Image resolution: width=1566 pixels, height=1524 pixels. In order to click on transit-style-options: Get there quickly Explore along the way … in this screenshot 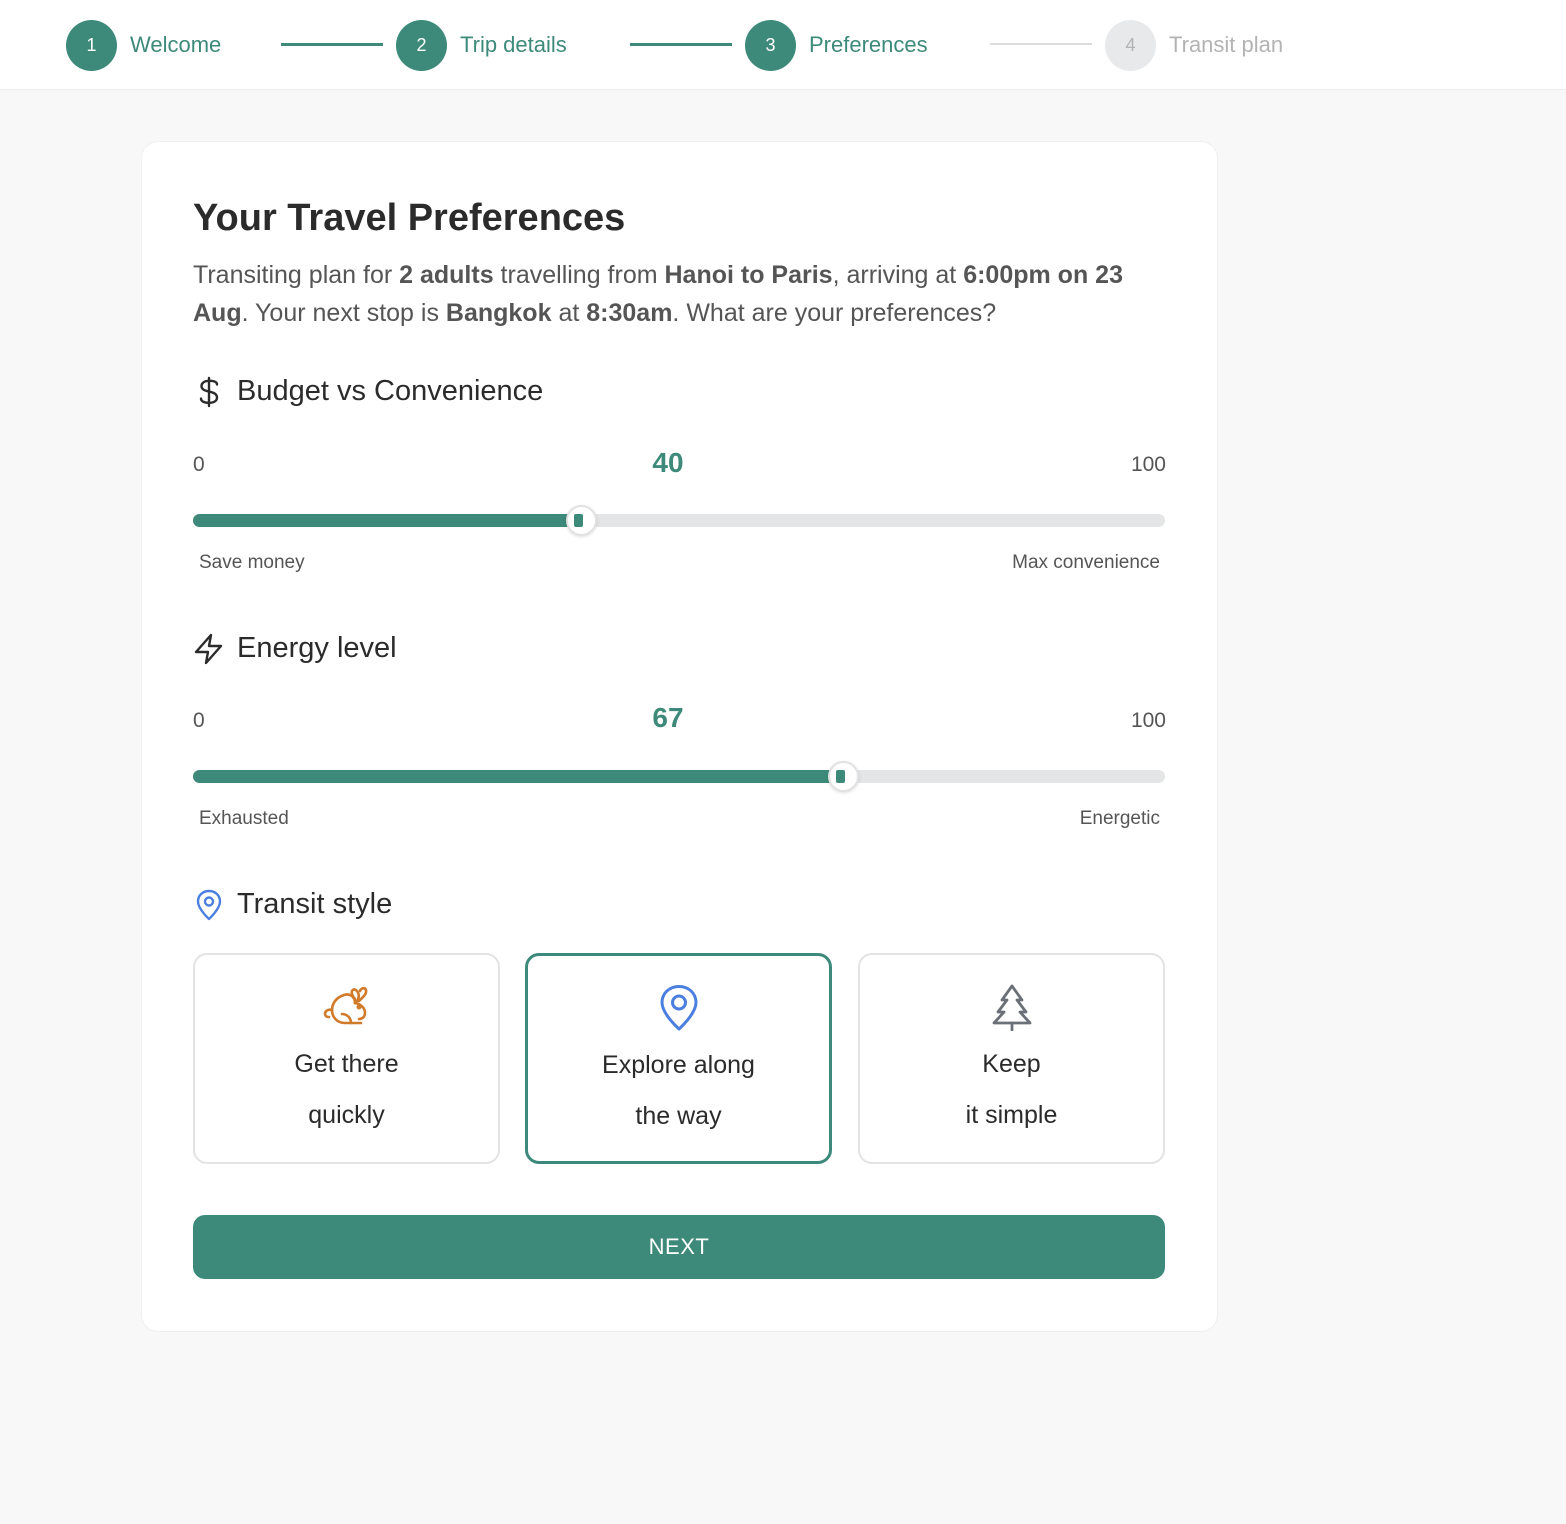, I will do `click(679, 1058)`.